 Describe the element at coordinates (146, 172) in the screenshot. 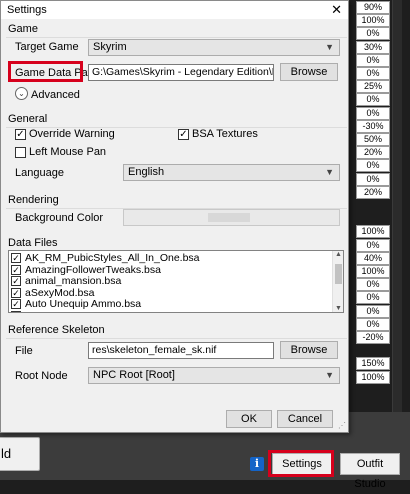

I see `language-value: English` at that location.